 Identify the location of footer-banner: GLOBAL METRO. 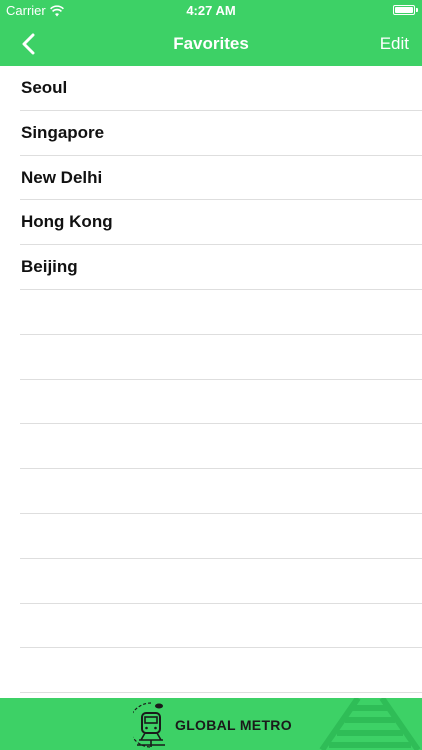
(211, 724).